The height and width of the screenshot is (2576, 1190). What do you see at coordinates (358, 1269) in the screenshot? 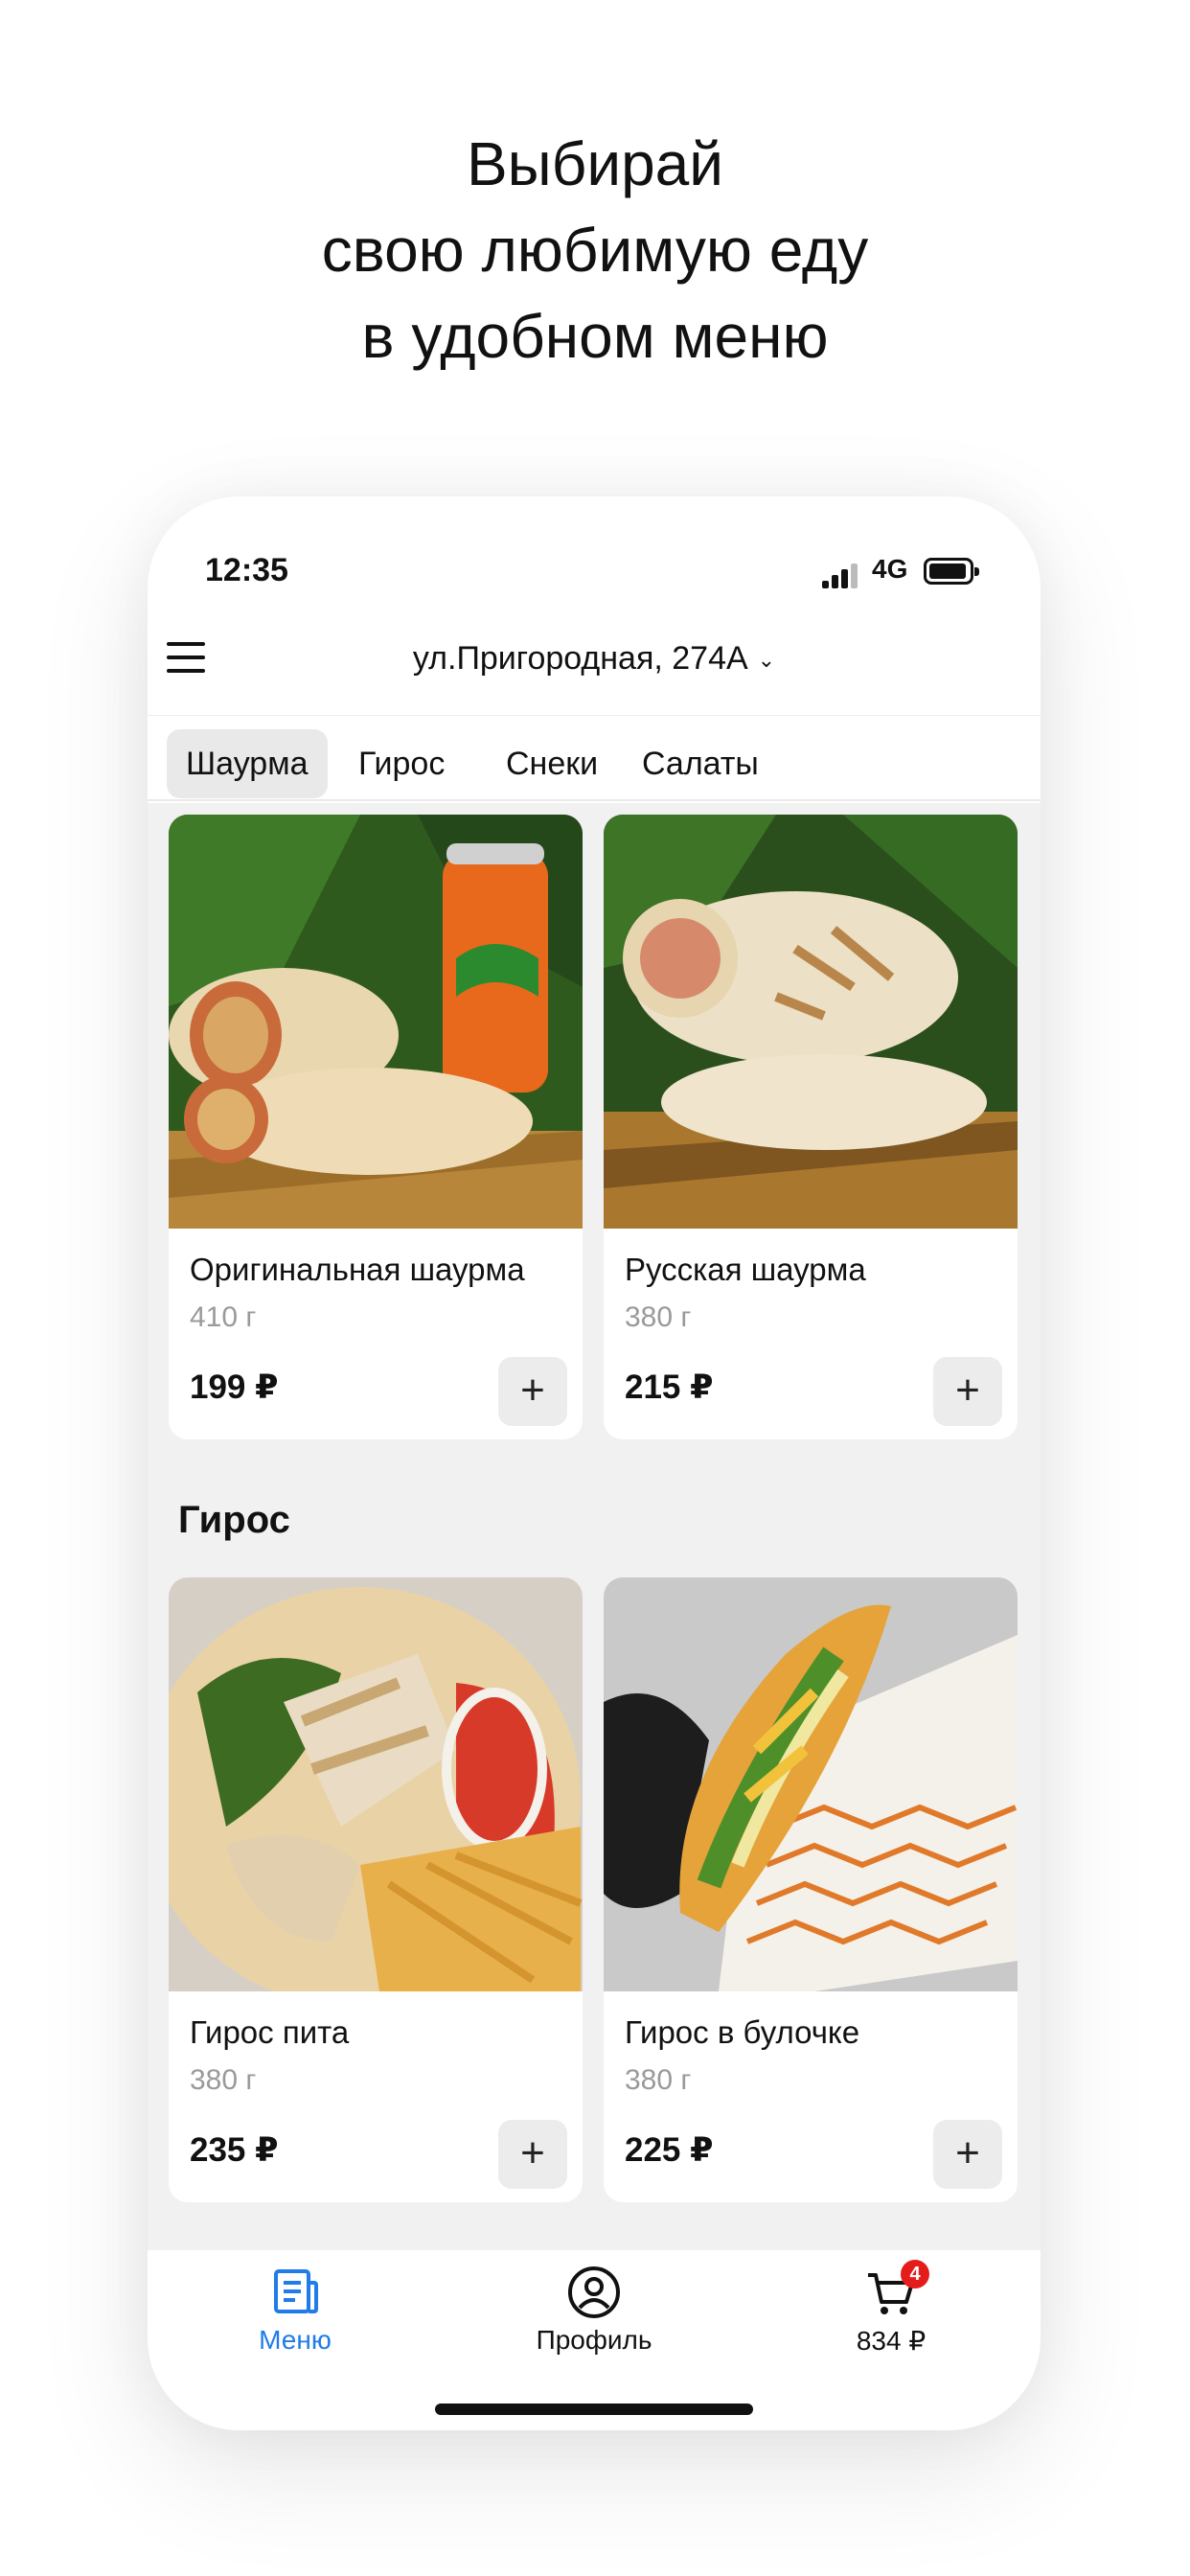
I see `product-name: Оригинальная шаурма` at bounding box center [358, 1269].